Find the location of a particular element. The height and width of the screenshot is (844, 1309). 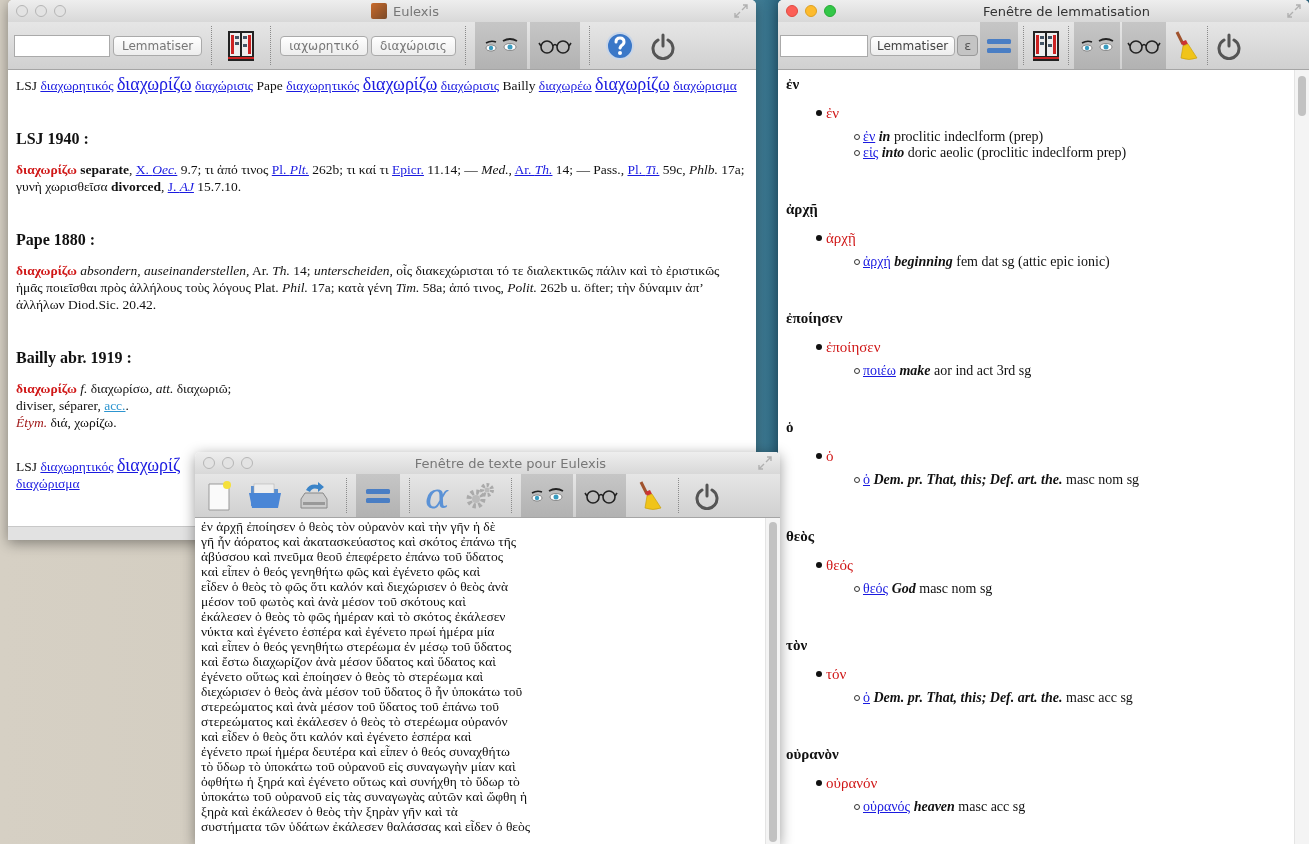

lemma-form: ἐν is located at coordinates (833, 113).